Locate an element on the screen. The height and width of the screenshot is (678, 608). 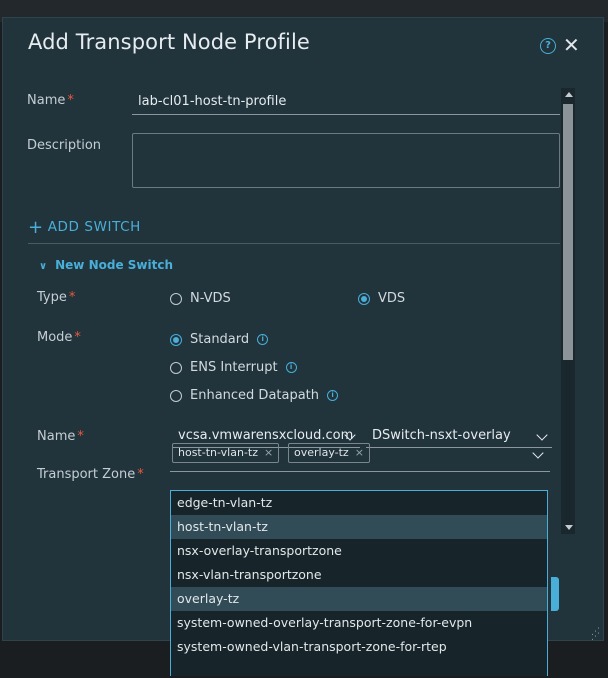
scroll-down-icon is located at coordinates (569, 527).